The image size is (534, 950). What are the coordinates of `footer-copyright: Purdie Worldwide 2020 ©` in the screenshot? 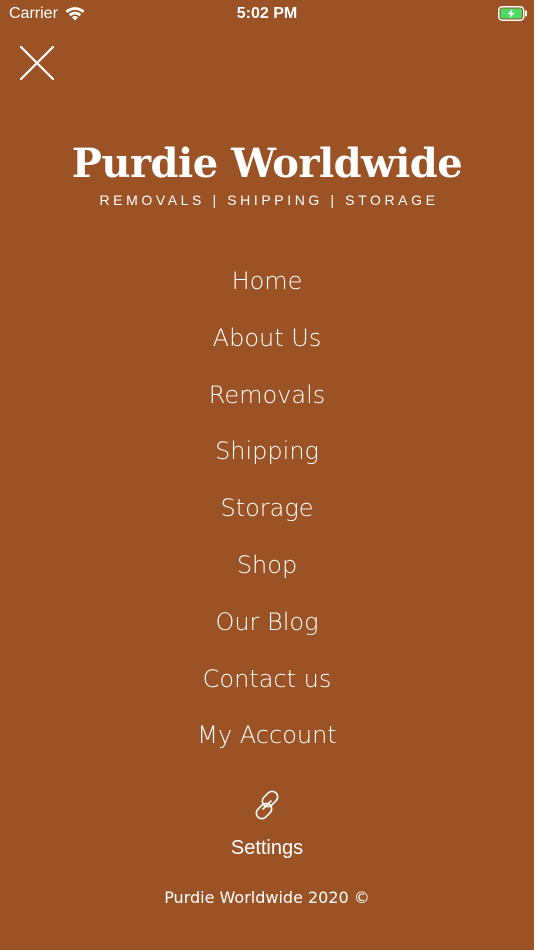 It's located at (267, 897).